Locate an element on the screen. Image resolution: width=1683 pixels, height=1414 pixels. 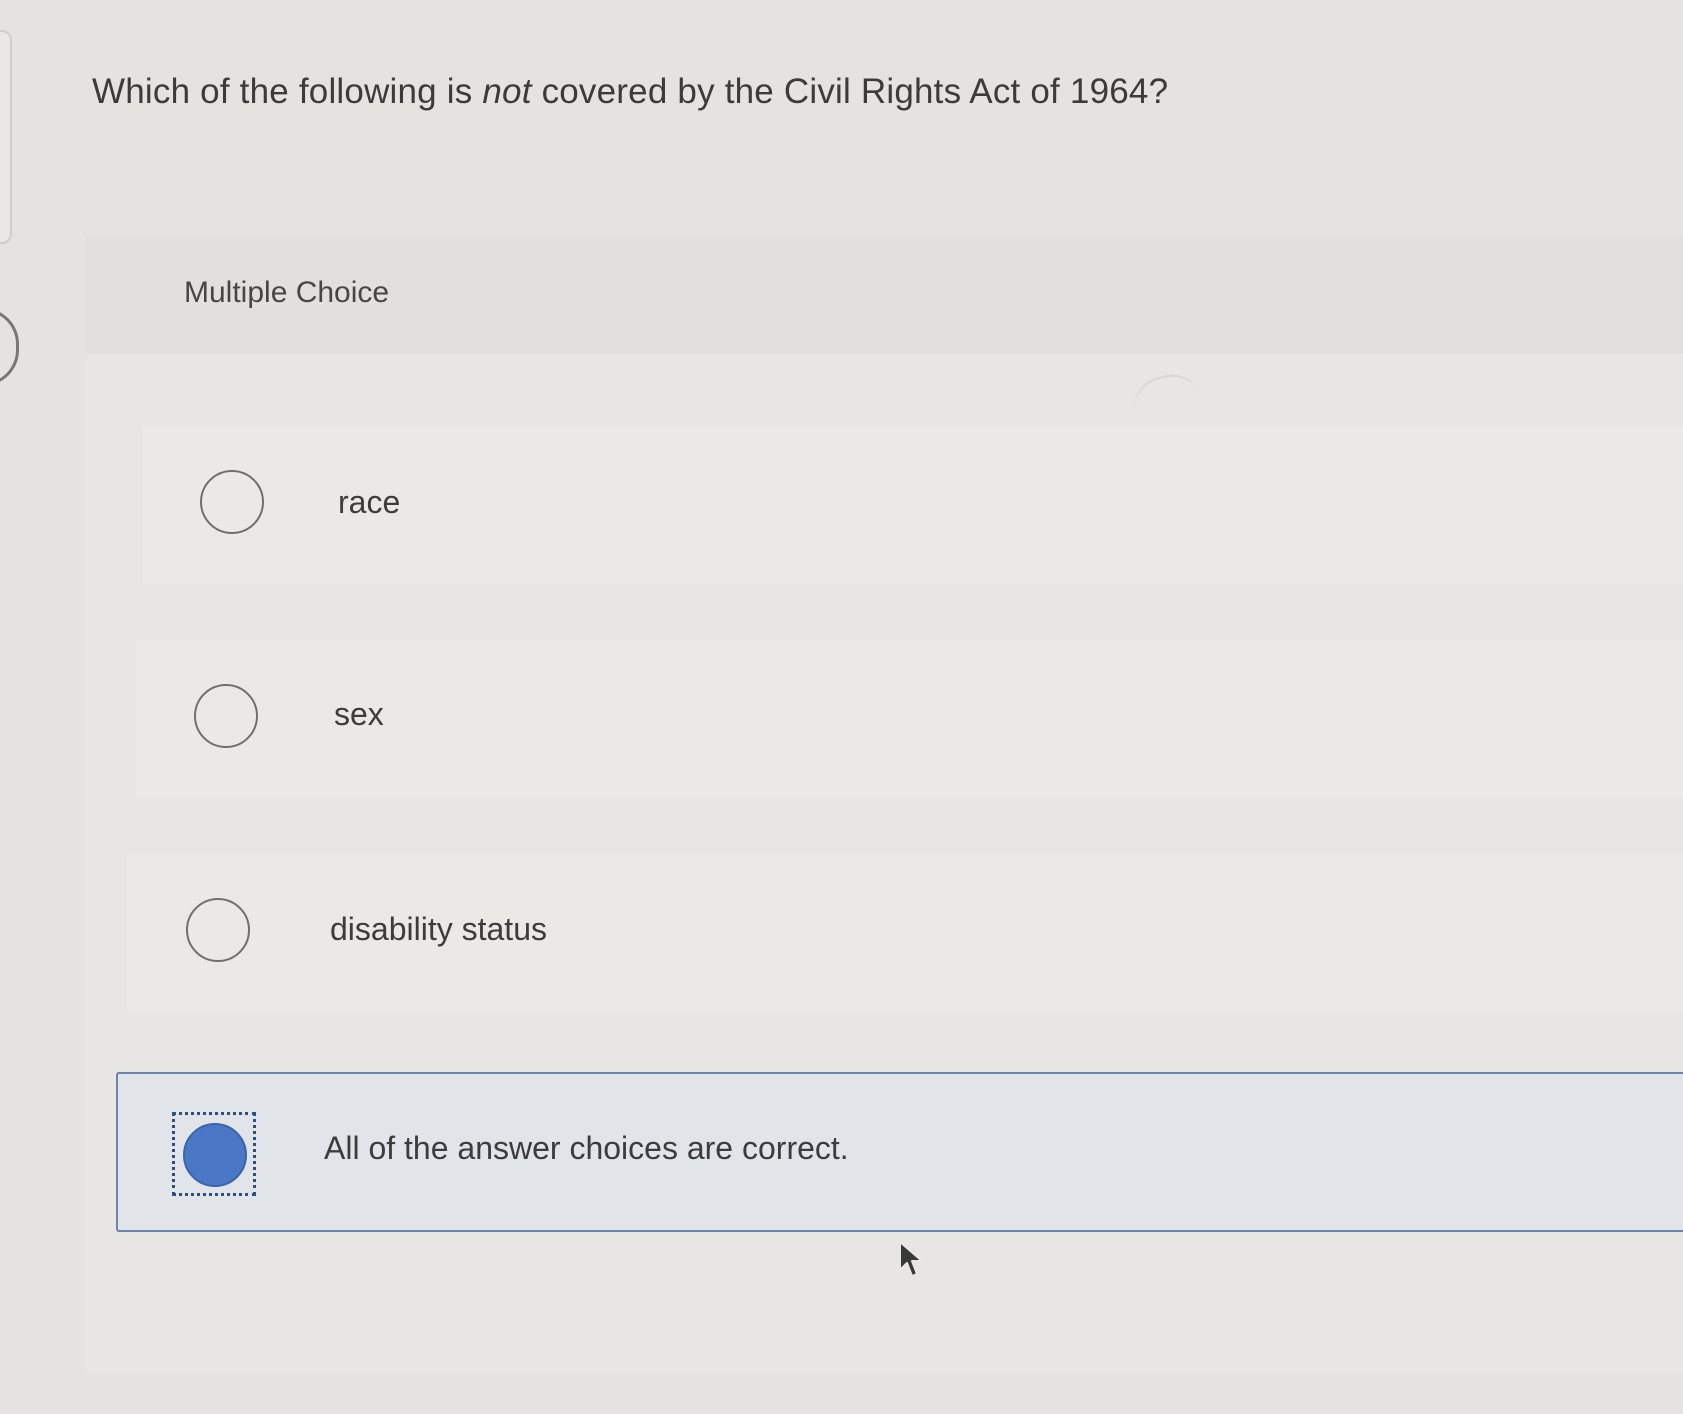
answer-option-disability-status: disability status is located at coordinates (904, 933).